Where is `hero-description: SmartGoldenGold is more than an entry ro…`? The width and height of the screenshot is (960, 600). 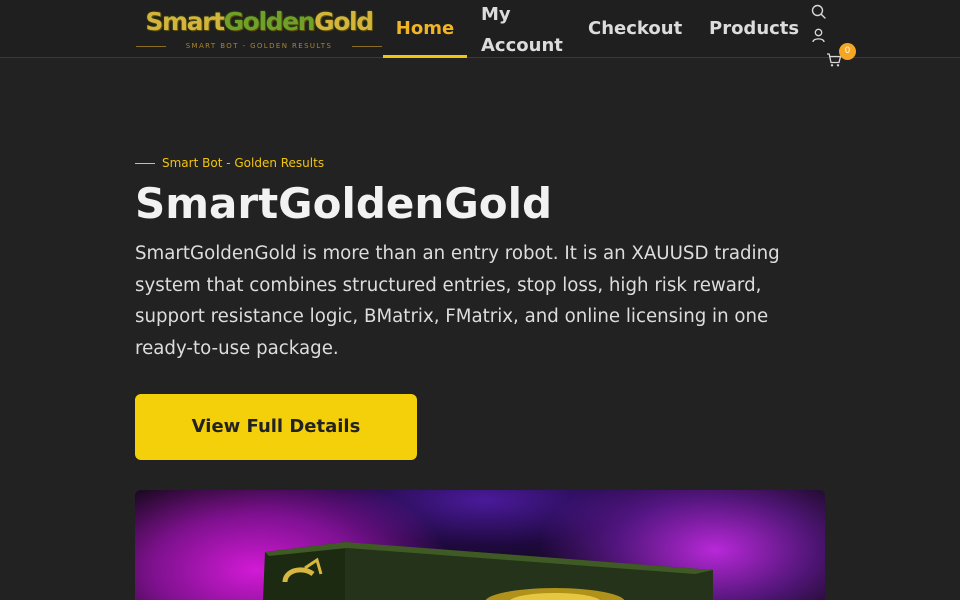 hero-description: SmartGoldenGold is more than an entry ro… is located at coordinates (457, 301).